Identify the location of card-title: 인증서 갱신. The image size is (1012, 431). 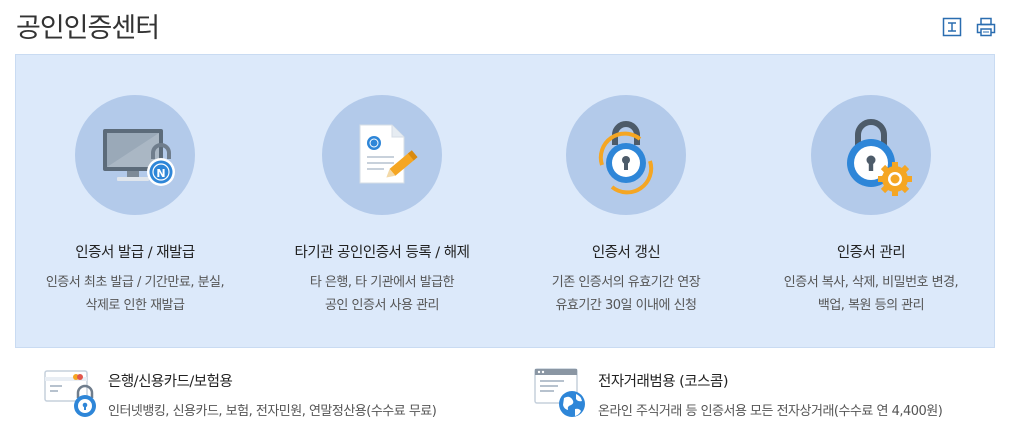
(626, 253).